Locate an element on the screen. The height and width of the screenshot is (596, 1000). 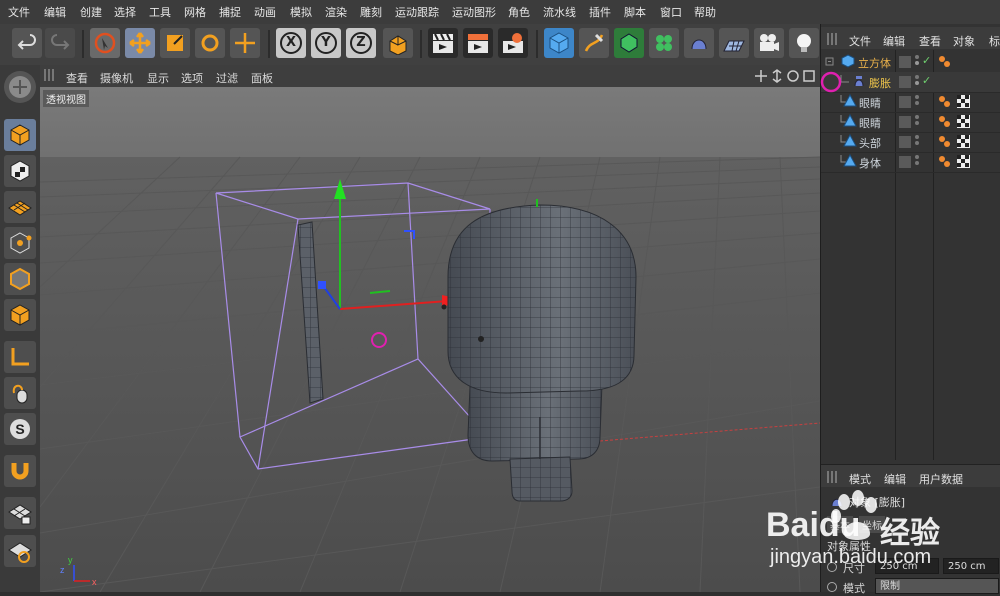
planar-workplane-icon is located at coordinates (20, 551).